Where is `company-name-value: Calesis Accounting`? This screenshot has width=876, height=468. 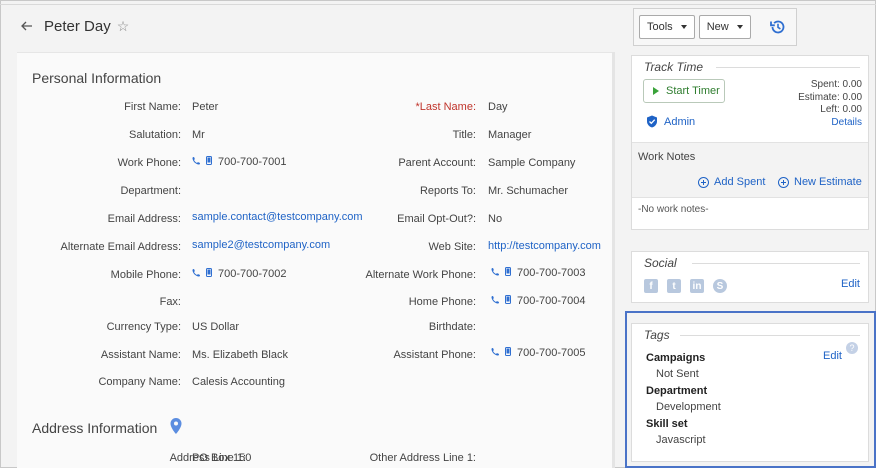
company-name-value: Calesis Accounting is located at coordinates (238, 382).